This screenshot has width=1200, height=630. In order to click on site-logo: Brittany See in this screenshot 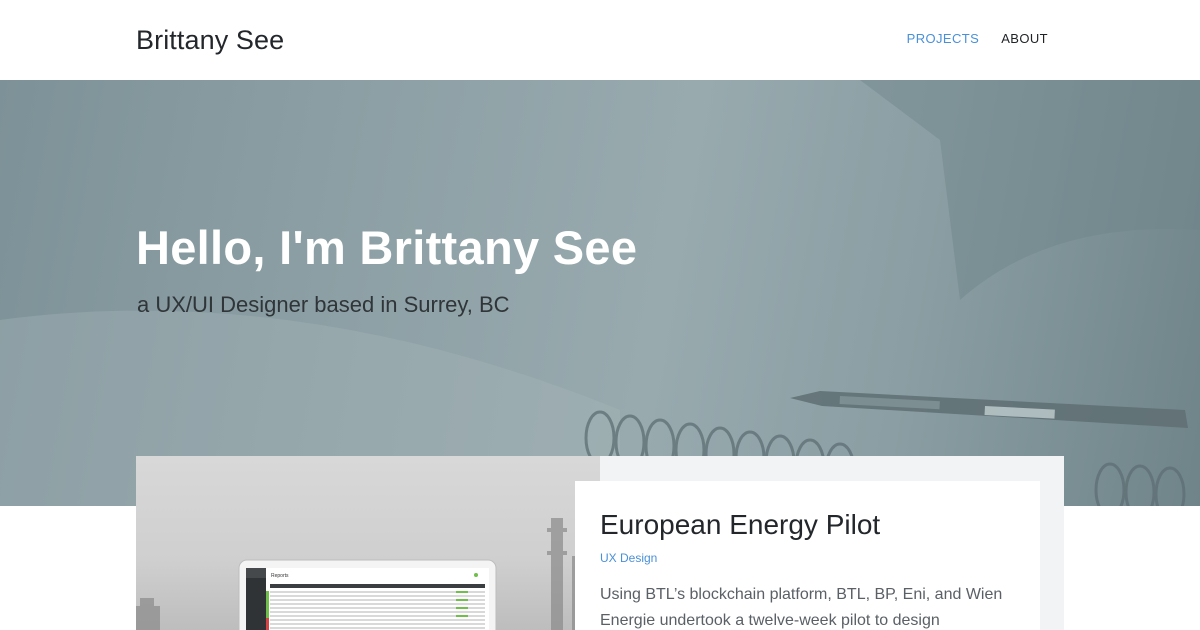, I will do `click(210, 40)`.